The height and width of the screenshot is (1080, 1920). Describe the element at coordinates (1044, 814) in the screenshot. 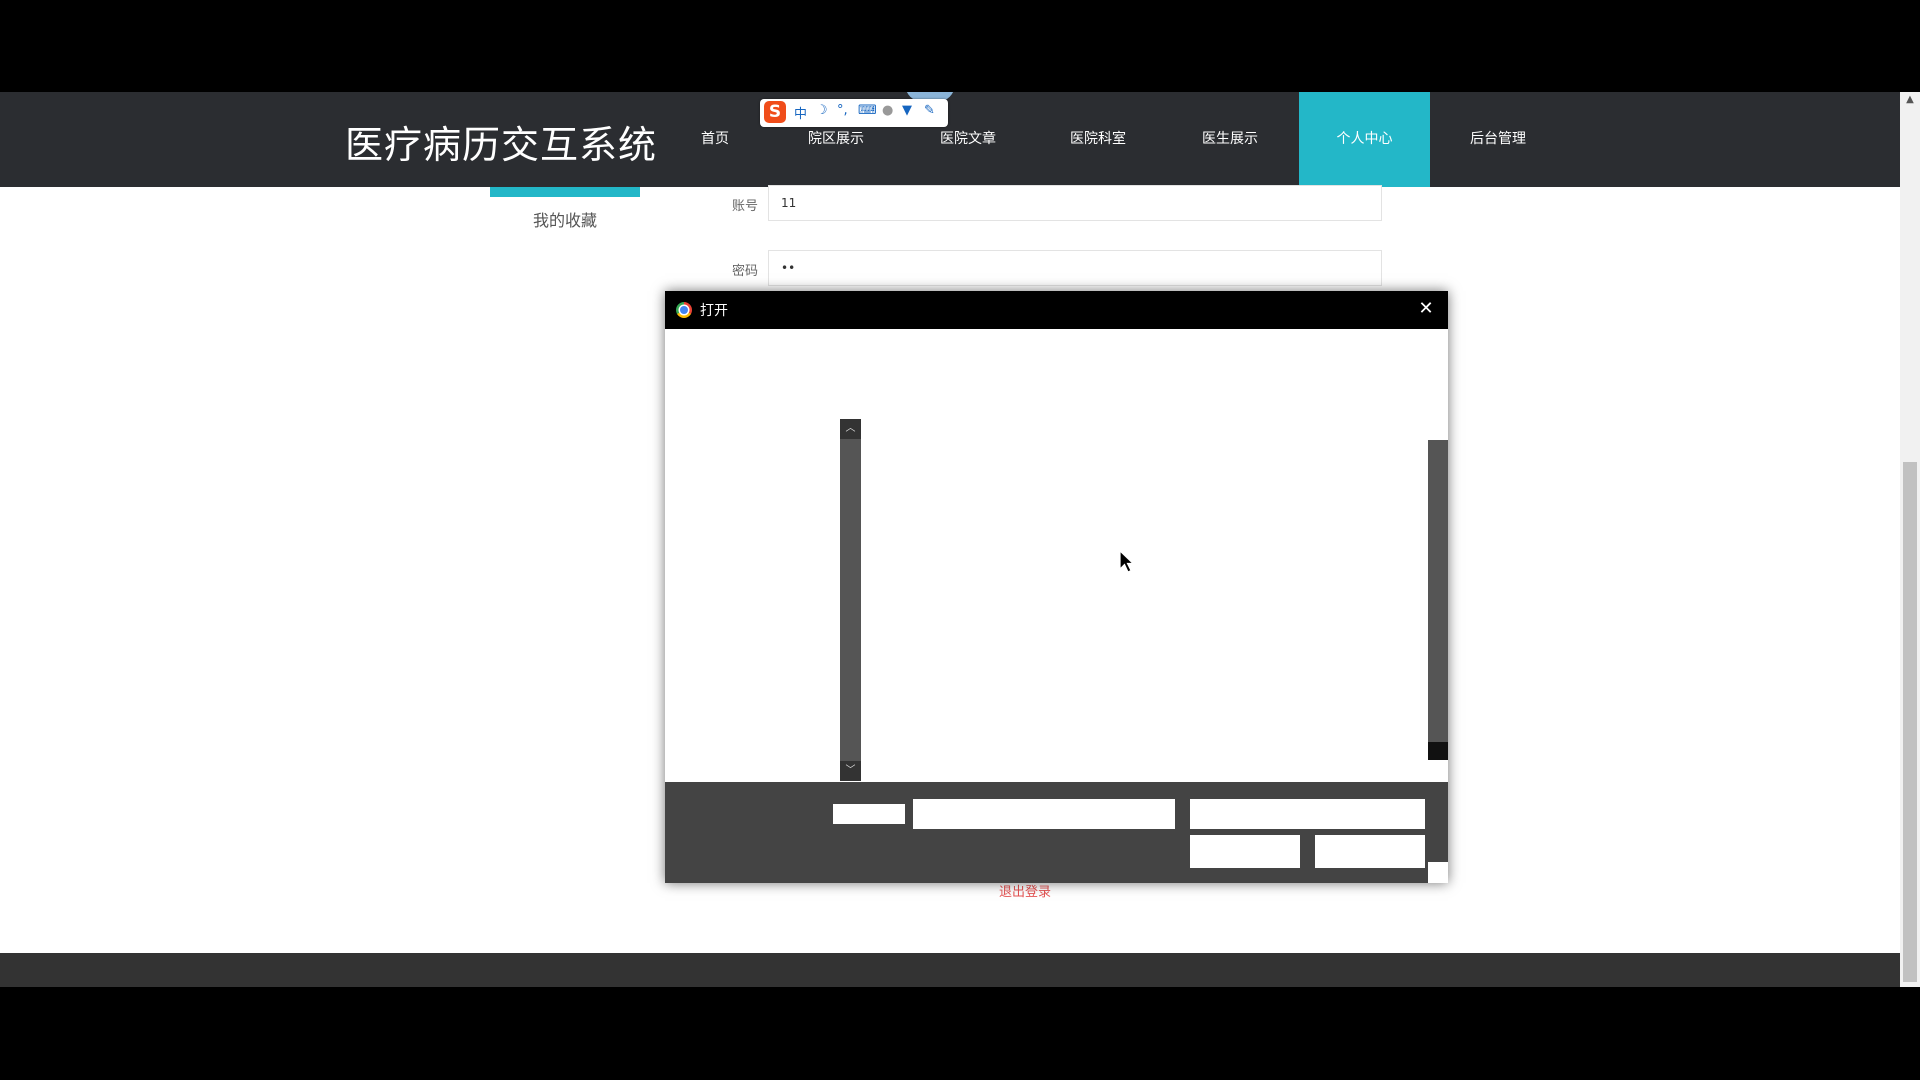

I see `filename-input` at that location.